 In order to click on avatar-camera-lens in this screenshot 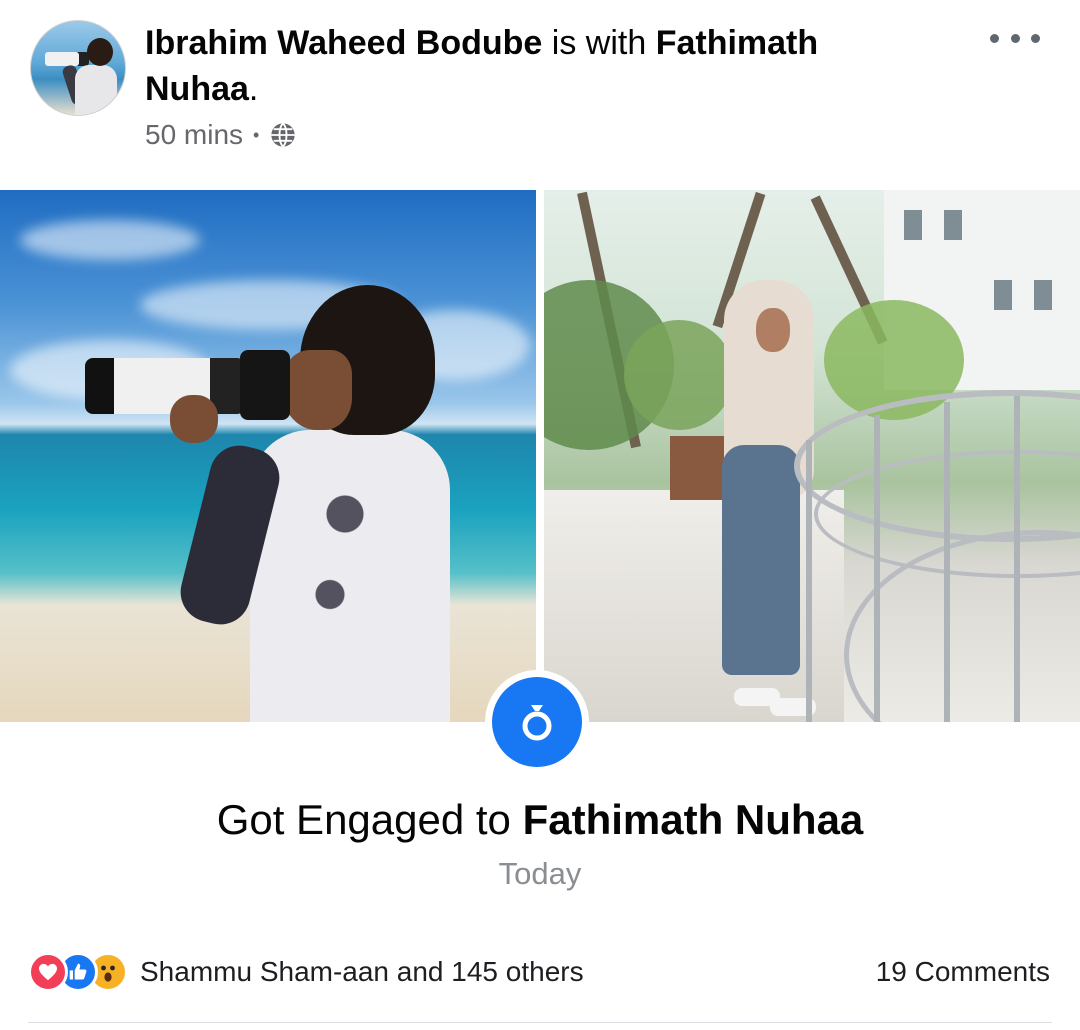, I will do `click(67, 59)`.